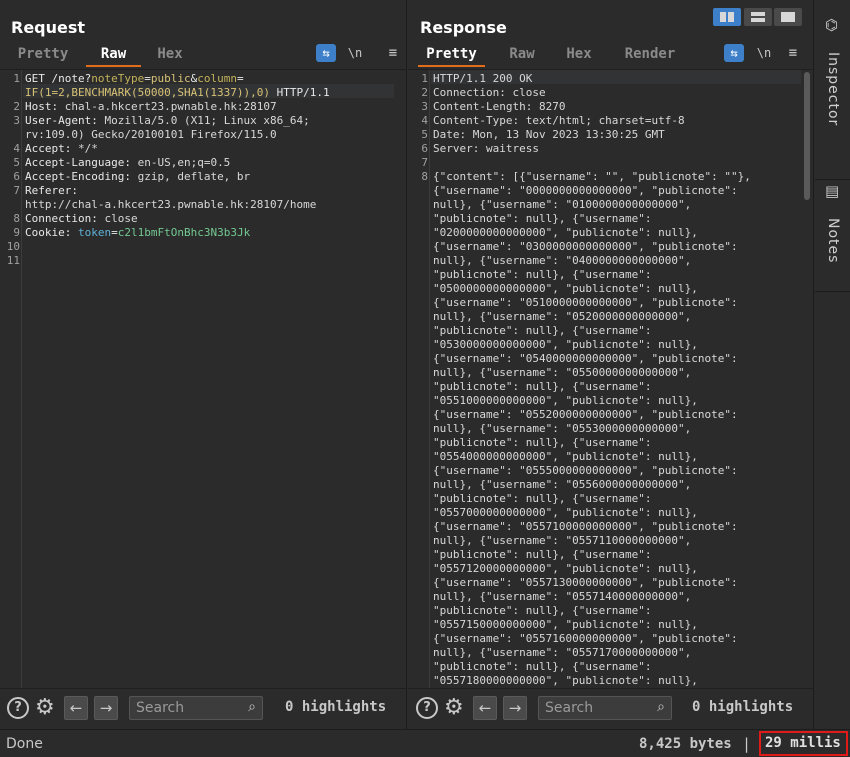 This screenshot has height=757, width=850. Describe the element at coordinates (565, 680) in the screenshot. I see `response-code-line: "0557180000000000", "publicnote": null},` at that location.